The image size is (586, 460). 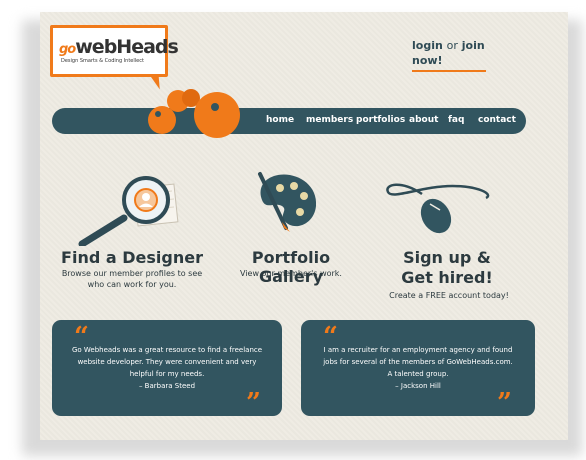 I want to click on sign-up-title-line2: Get hired!, so click(x=447, y=277).